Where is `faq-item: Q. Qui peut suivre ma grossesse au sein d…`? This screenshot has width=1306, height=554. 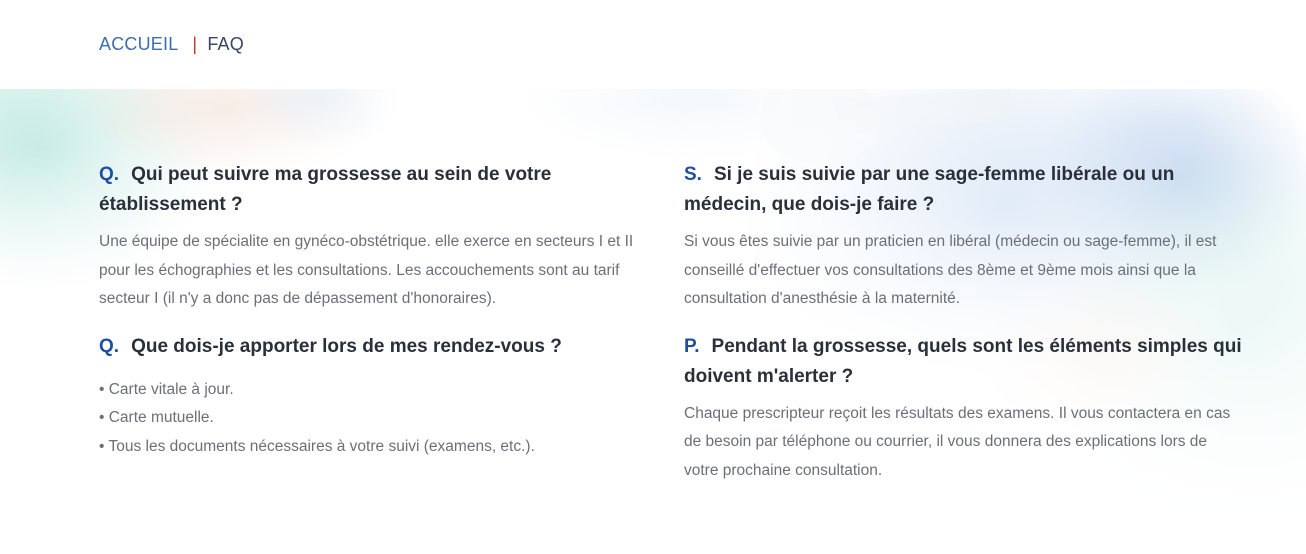
faq-item: Q. Qui peut suivre ma grossesse au sein d… is located at coordinates (379, 237).